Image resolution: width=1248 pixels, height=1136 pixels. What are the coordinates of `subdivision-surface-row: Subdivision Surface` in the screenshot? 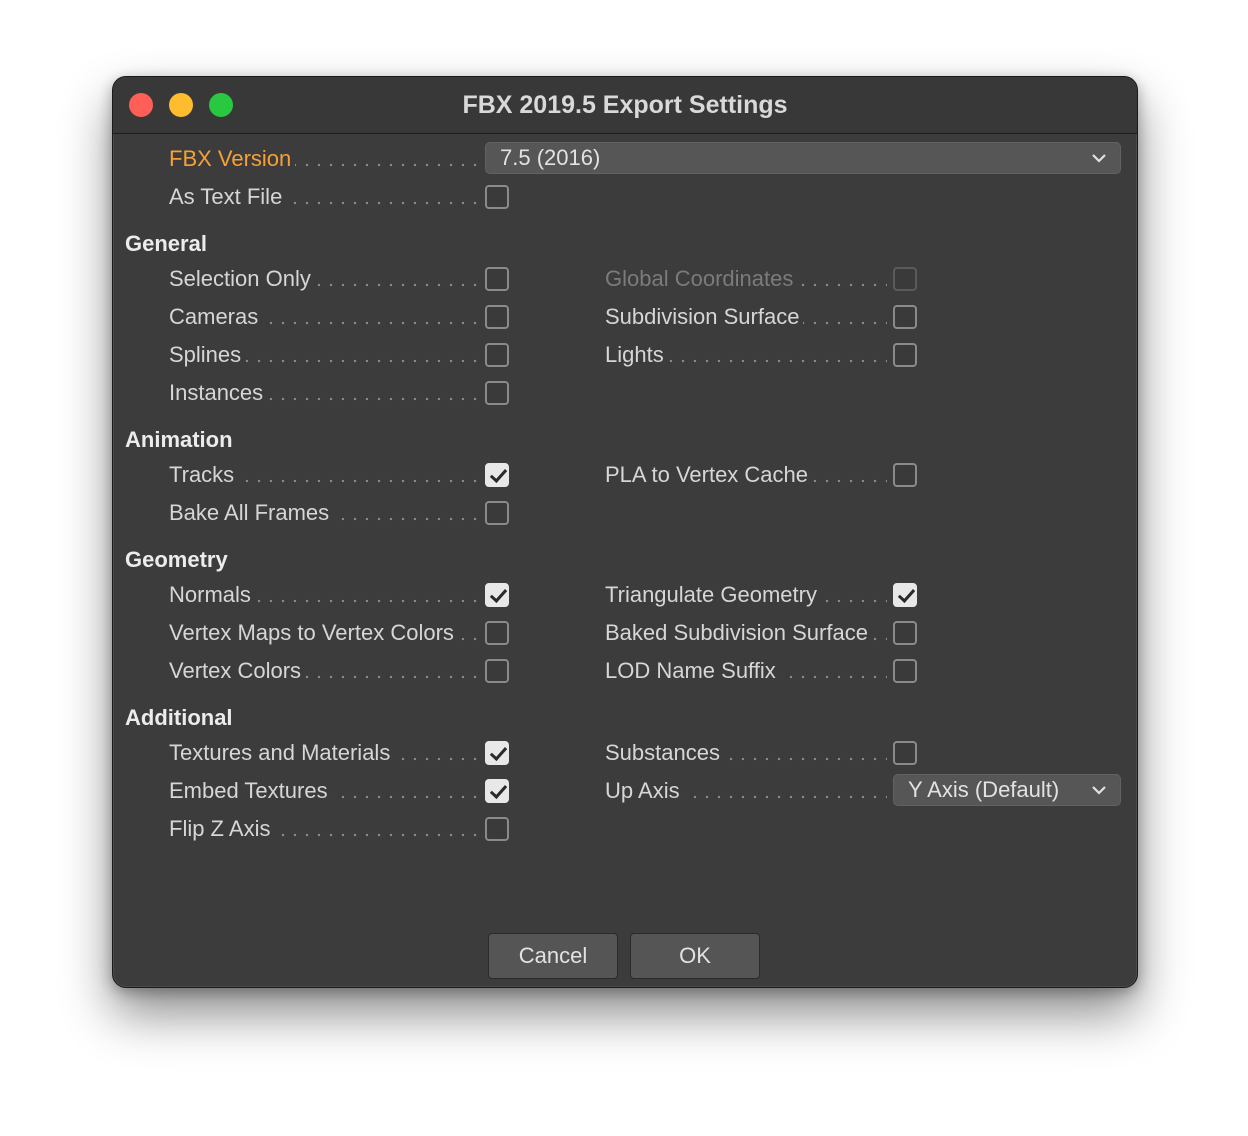 It's located at (762, 317).